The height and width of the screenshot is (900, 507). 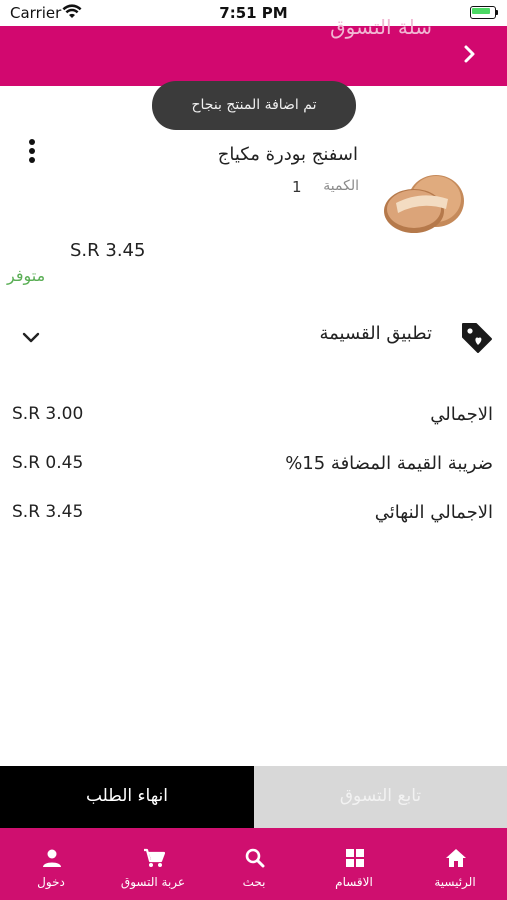 What do you see at coordinates (381, 27) in the screenshot?
I see `page-title: سلة التسوق` at bounding box center [381, 27].